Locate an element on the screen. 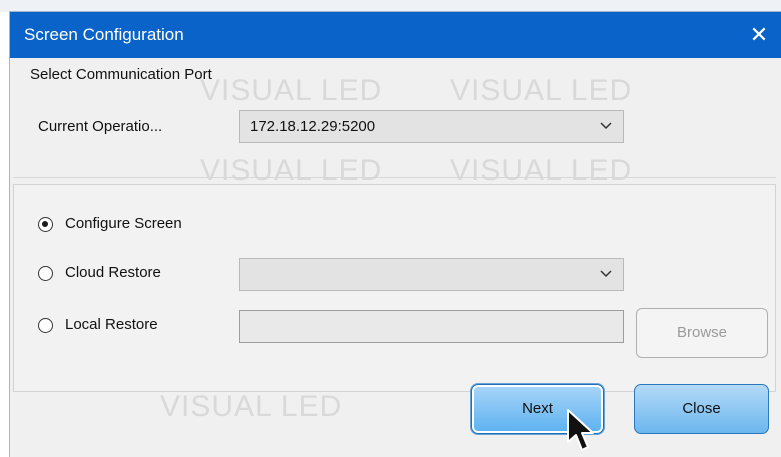  local-restore-radio is located at coordinates (45, 325).